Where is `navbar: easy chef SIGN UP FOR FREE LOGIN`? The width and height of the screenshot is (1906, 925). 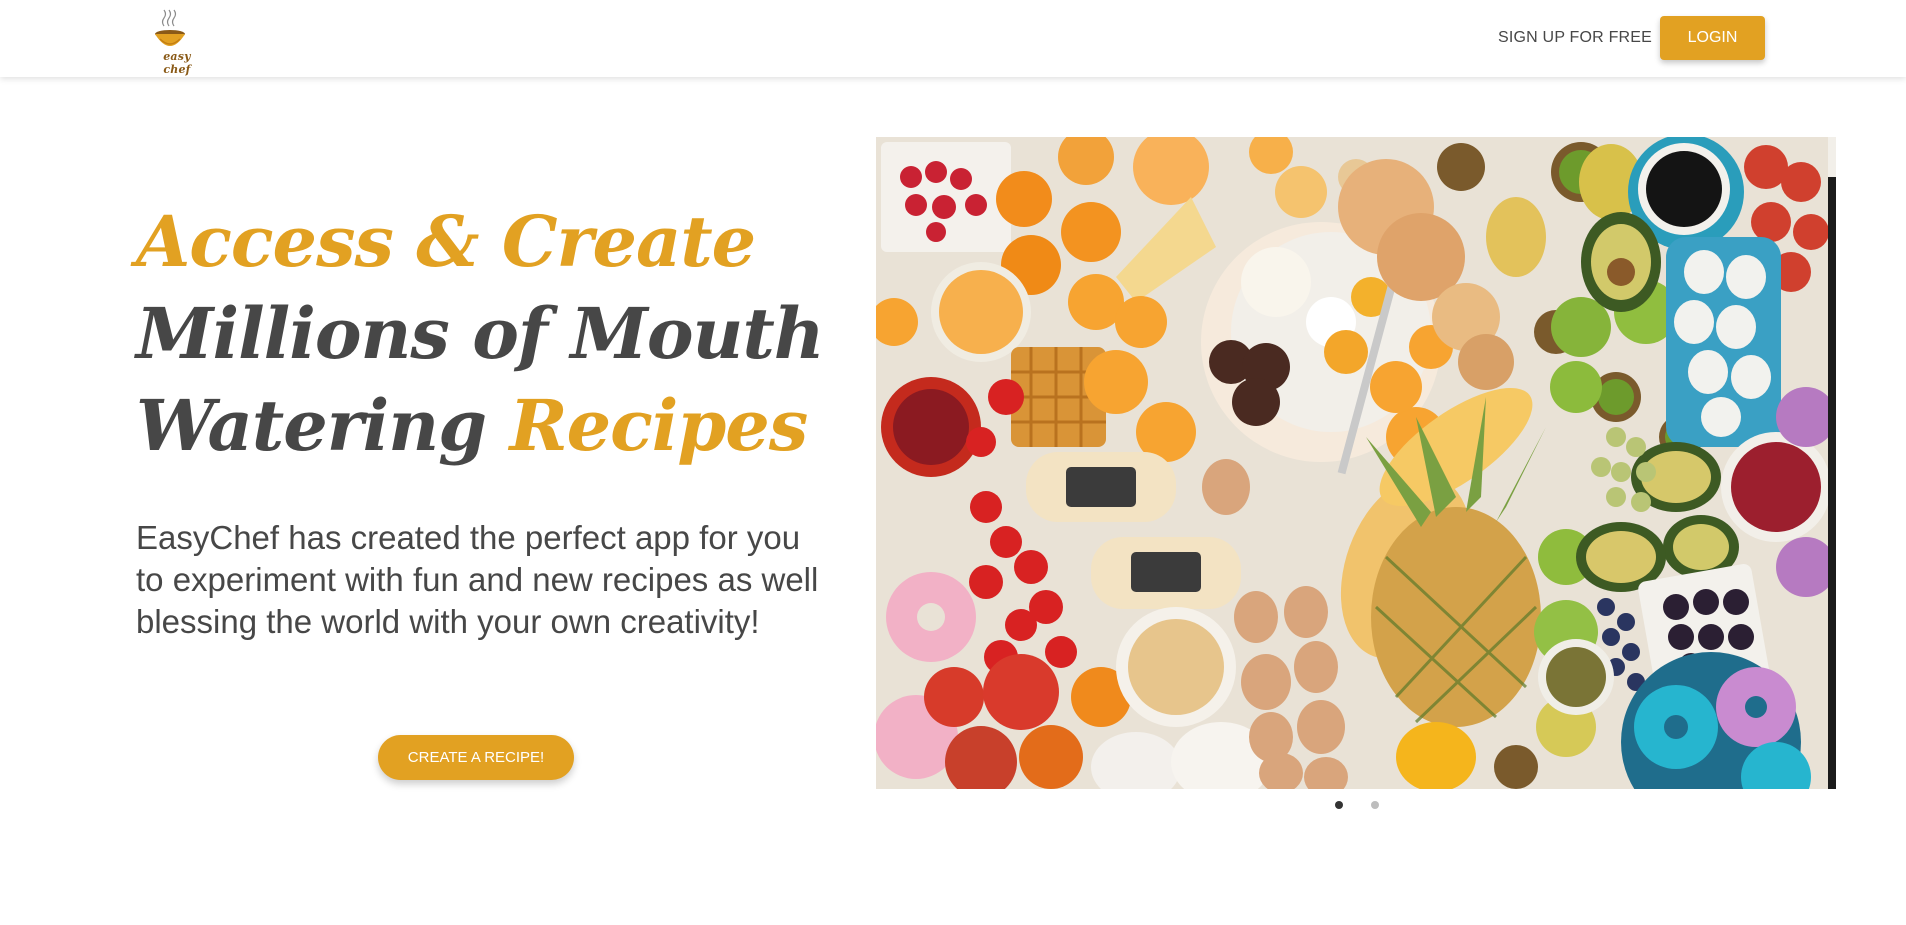
navbar: easy chef SIGN UP FOR FREE LOGIN is located at coordinates (953, 38).